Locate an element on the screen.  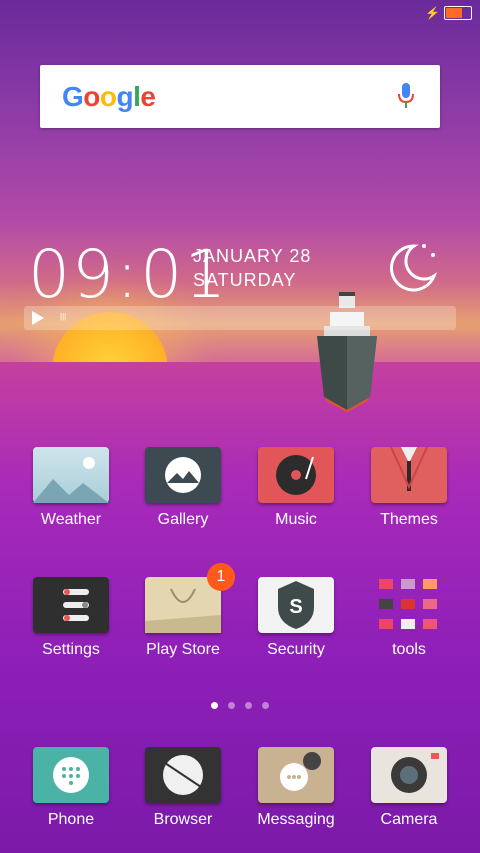
app-themes: Themes is located at coordinates (409, 487).